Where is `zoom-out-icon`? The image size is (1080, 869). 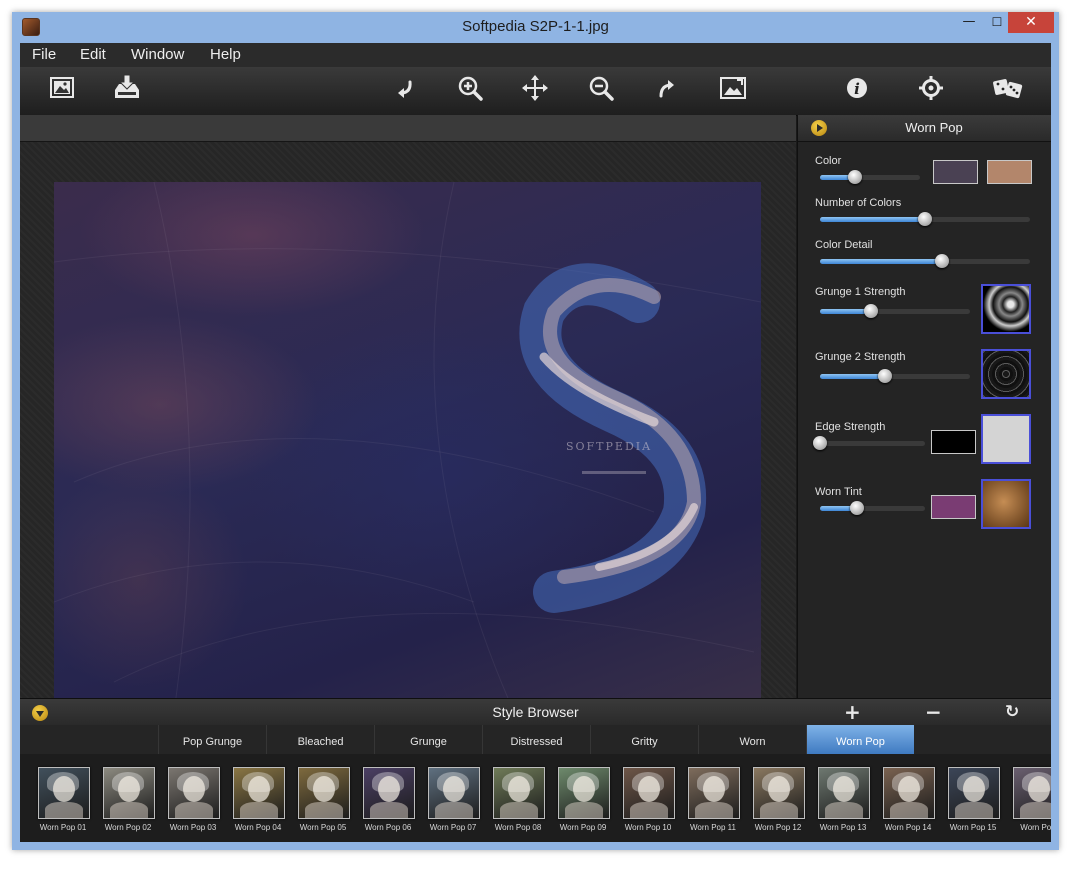 zoom-out-icon is located at coordinates (601, 88).